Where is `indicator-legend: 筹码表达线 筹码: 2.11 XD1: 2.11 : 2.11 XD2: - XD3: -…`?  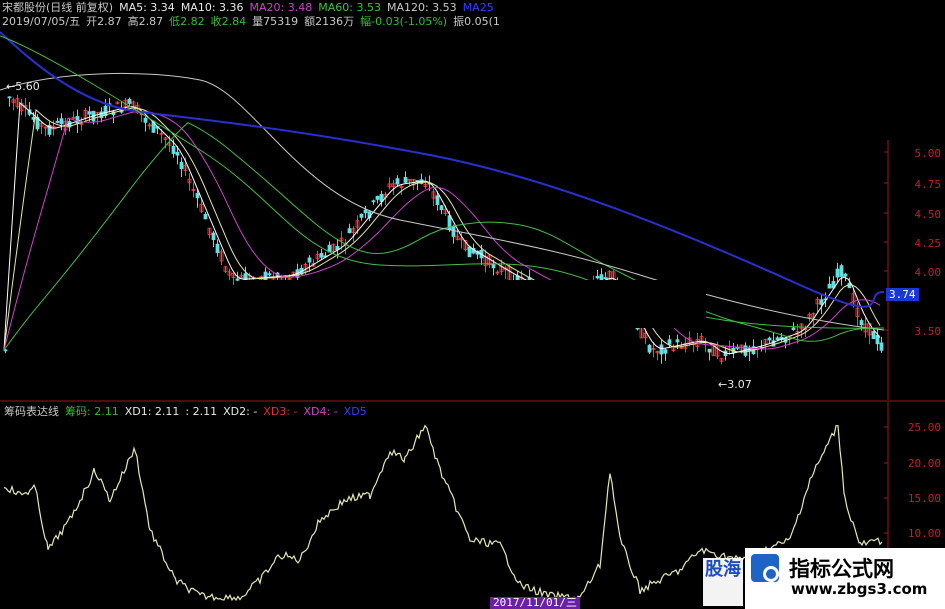
indicator-legend: 筹码表达线 筹码: 2.11 XD1: 2.11 : 2.11 XD2: - XD3: -… is located at coordinates (188, 411).